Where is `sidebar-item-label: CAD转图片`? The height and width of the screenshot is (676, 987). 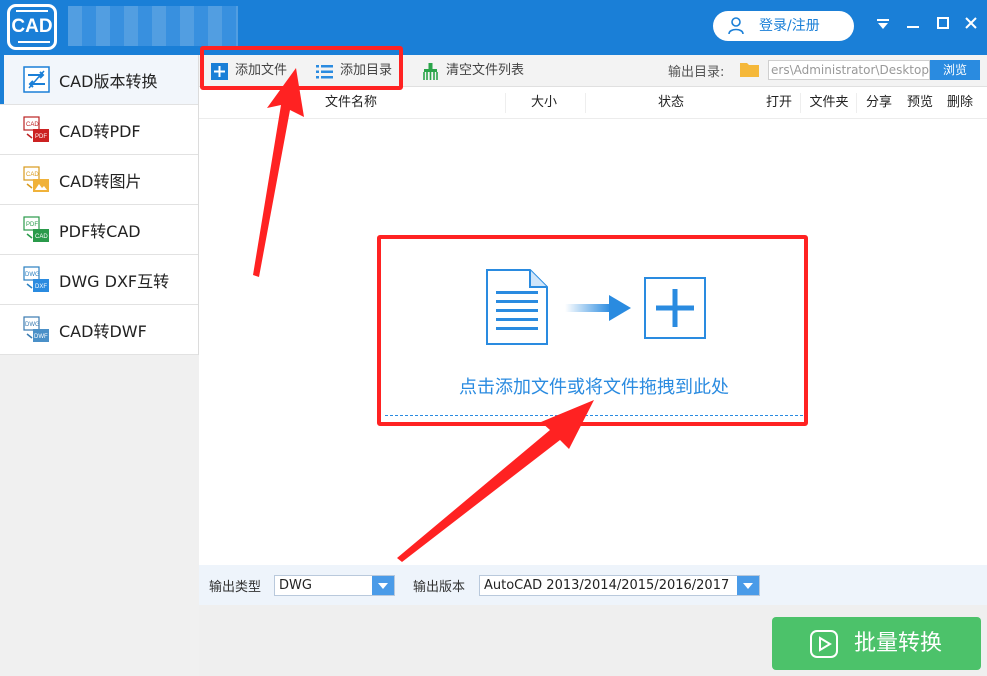 sidebar-item-label: CAD转图片 is located at coordinates (100, 181).